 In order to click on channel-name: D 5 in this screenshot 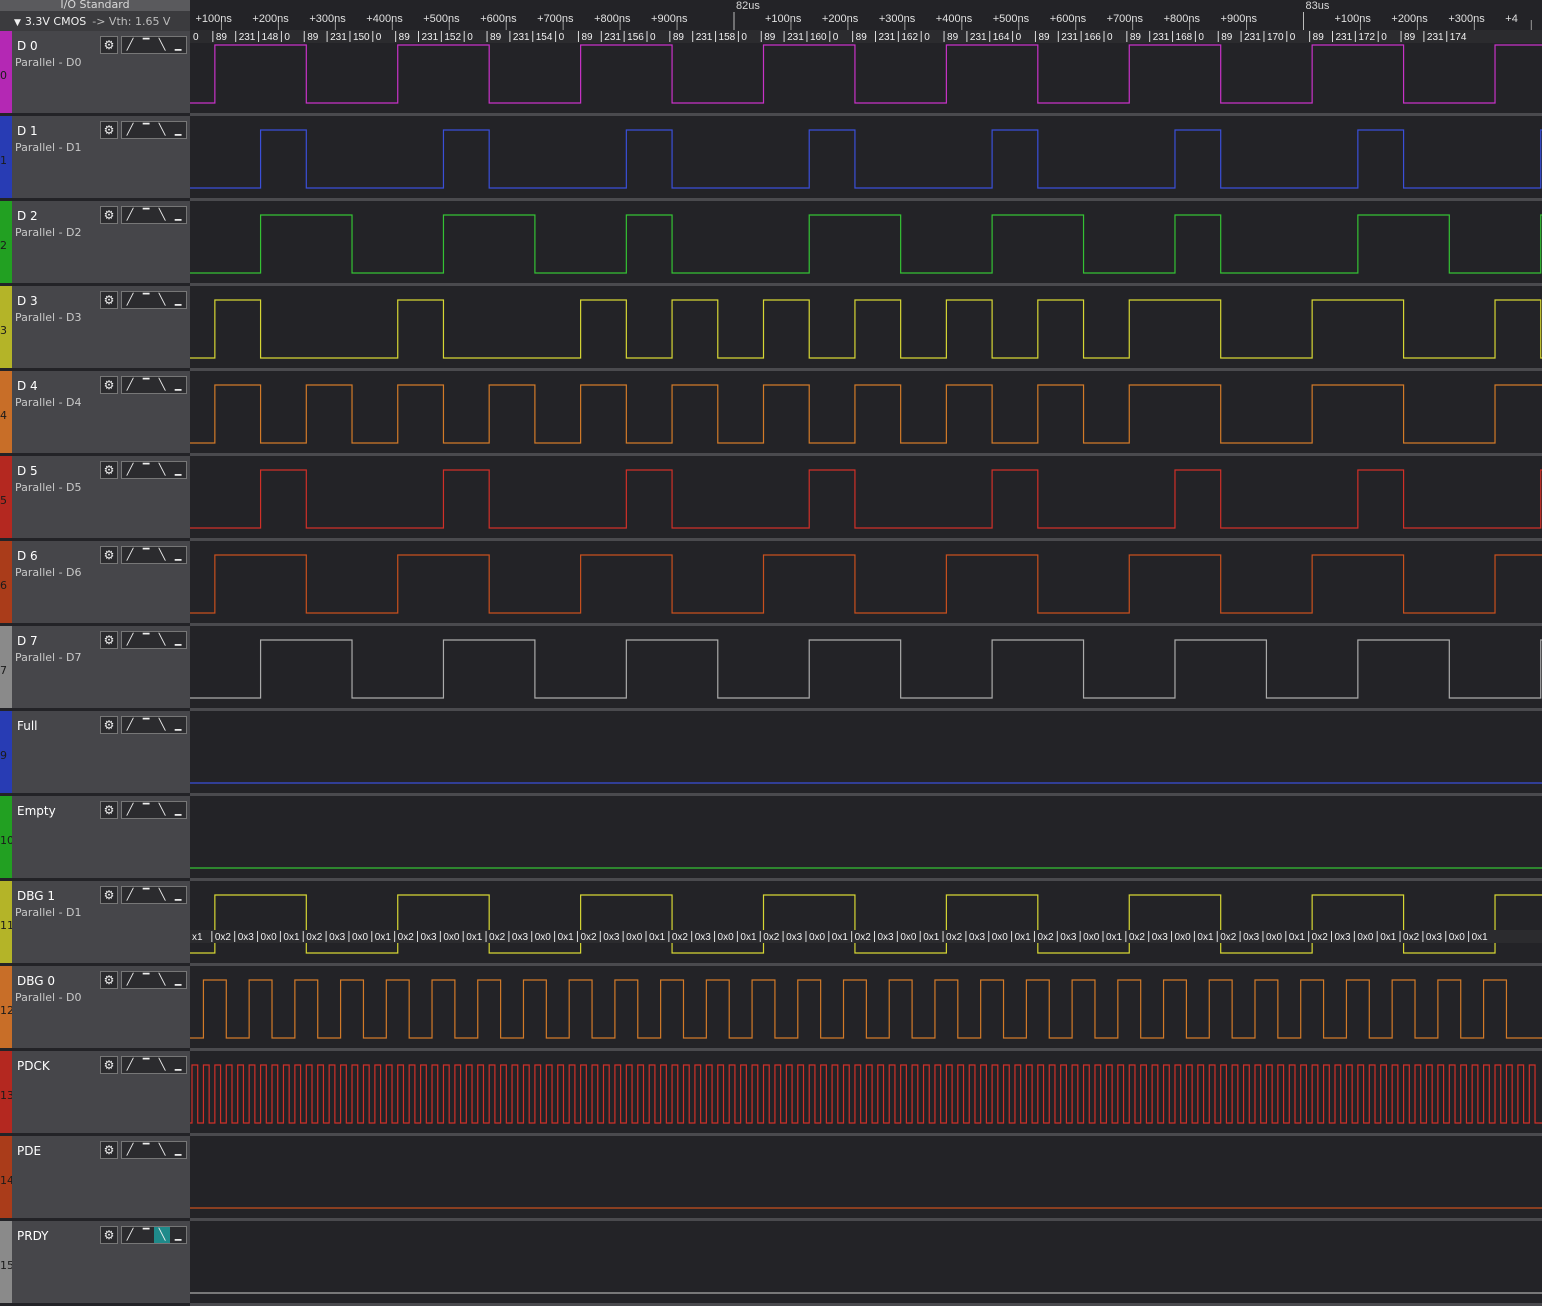, I will do `click(27, 471)`.